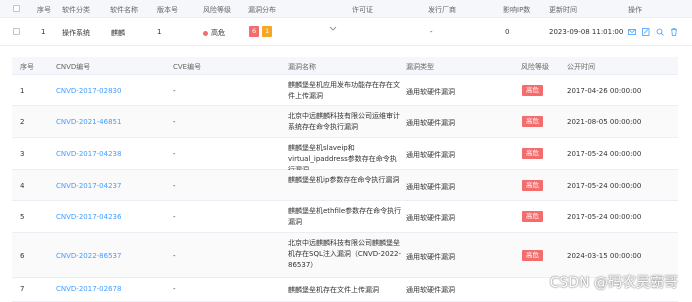 Image resolution: width=692 pixels, height=302 pixels. Describe the element at coordinates (76, 10) in the screenshot. I see `header-category: 软件分类` at that location.